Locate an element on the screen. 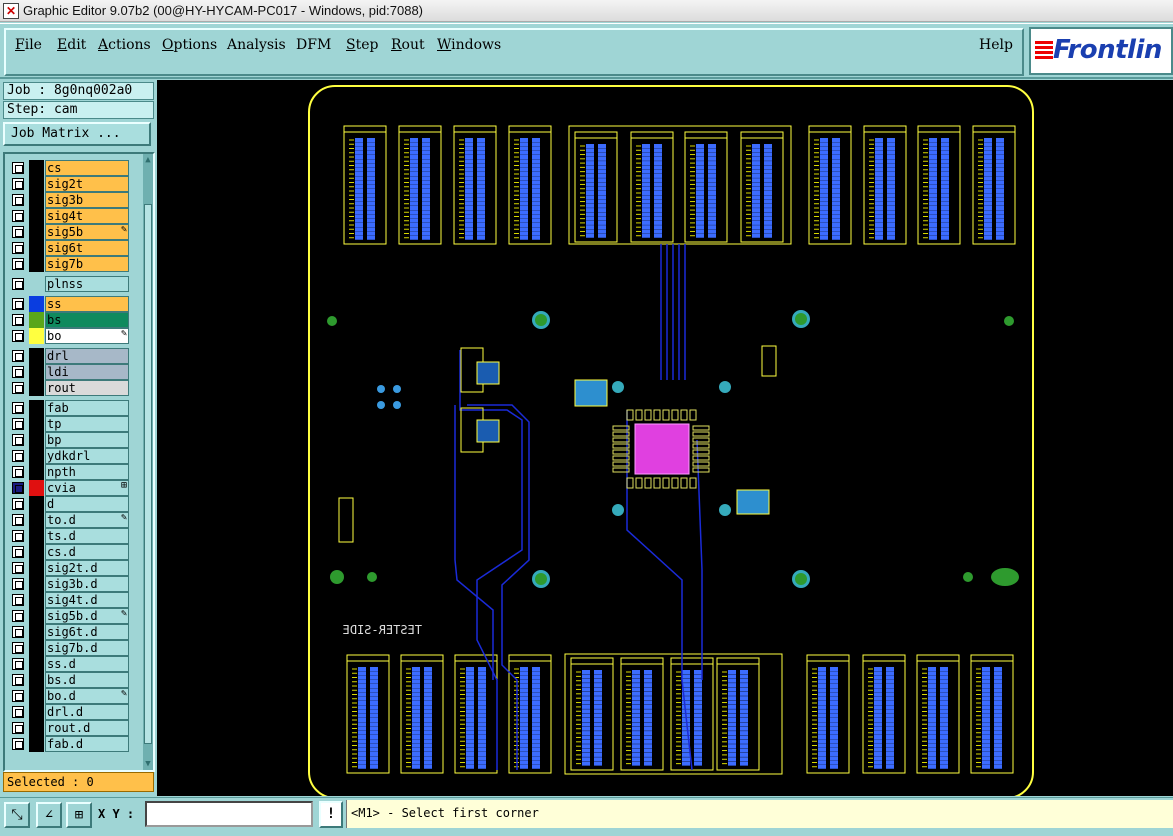 Image resolution: width=1173 pixels, height=836 pixels. layer-row-to-d: to.d ✎ is located at coordinates (68, 520).